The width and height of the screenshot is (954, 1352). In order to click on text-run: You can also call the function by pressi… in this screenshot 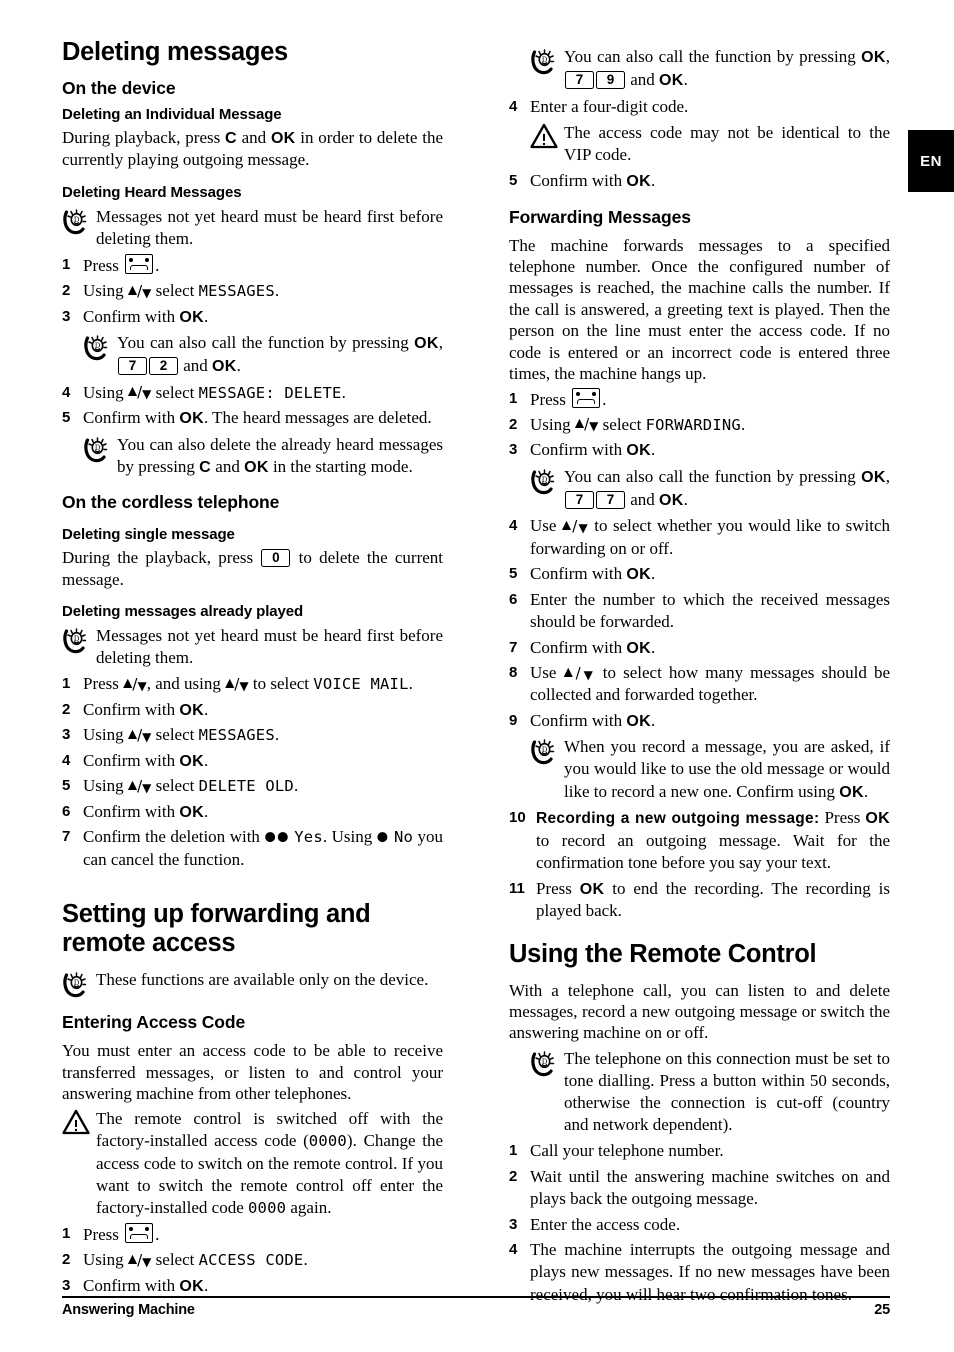, I will do `click(266, 343)`.